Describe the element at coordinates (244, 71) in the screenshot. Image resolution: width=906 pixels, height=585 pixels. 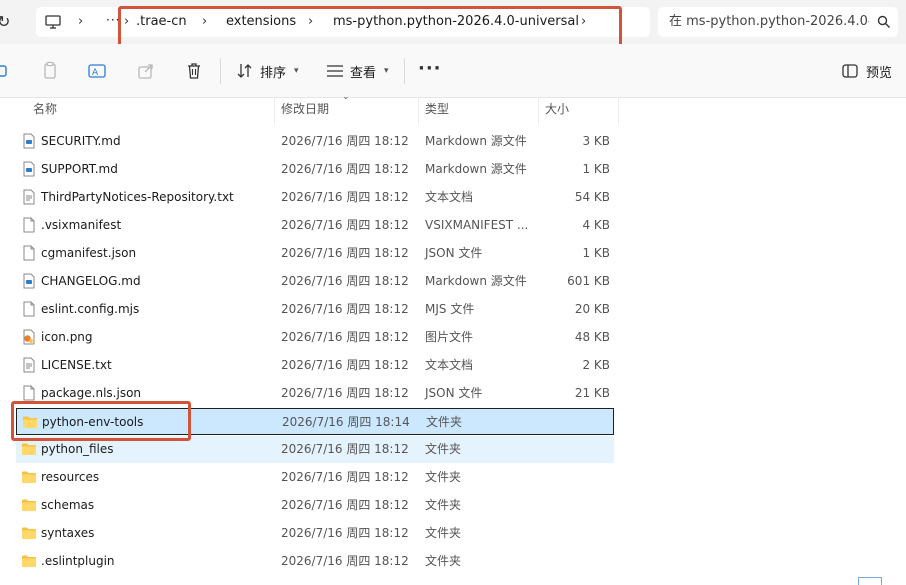
I see `sort-icon` at that location.